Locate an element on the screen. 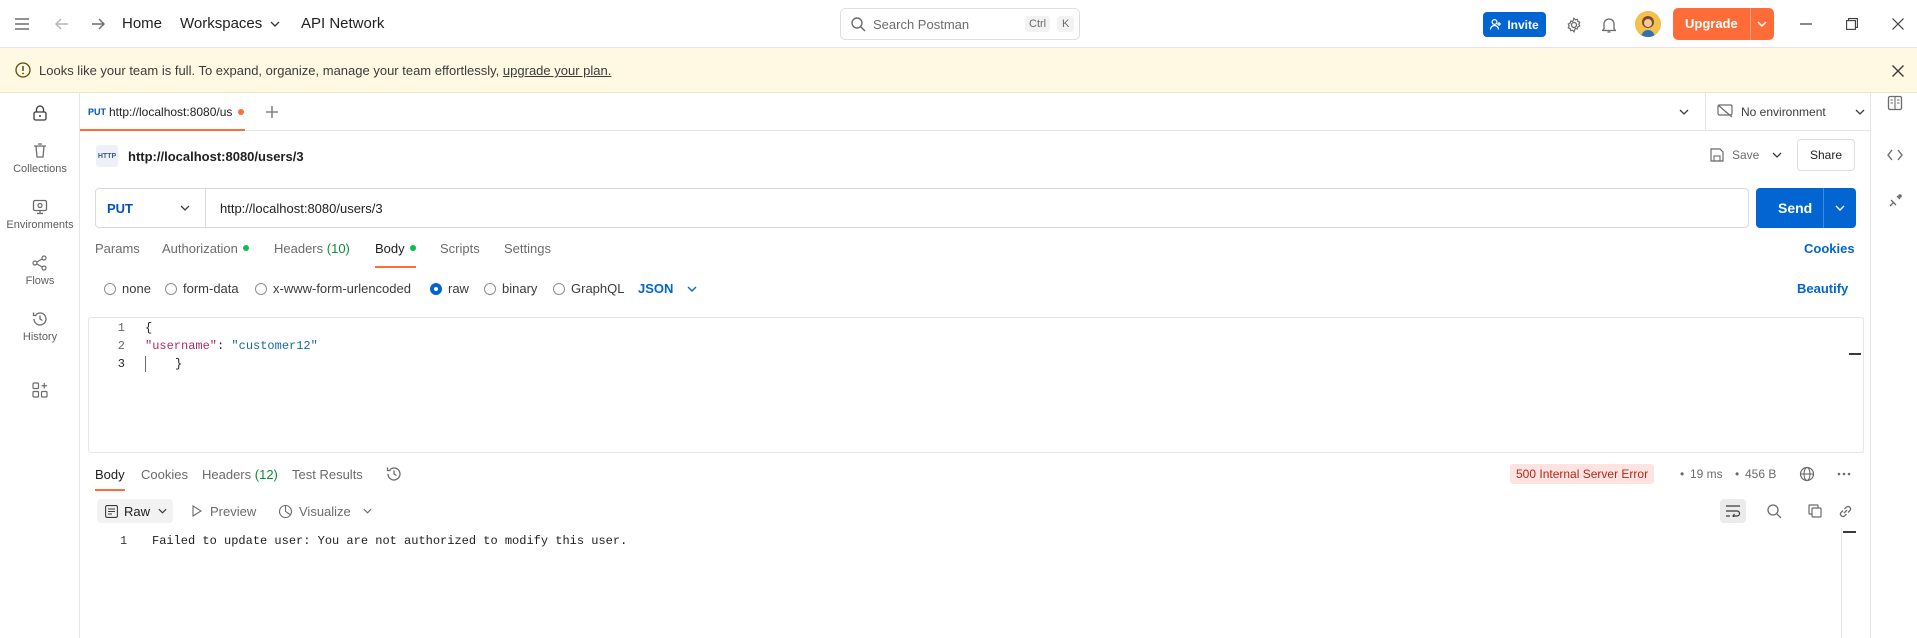 This screenshot has height=638, width=1917. settings-gear-icon is located at coordinates (1574, 25).